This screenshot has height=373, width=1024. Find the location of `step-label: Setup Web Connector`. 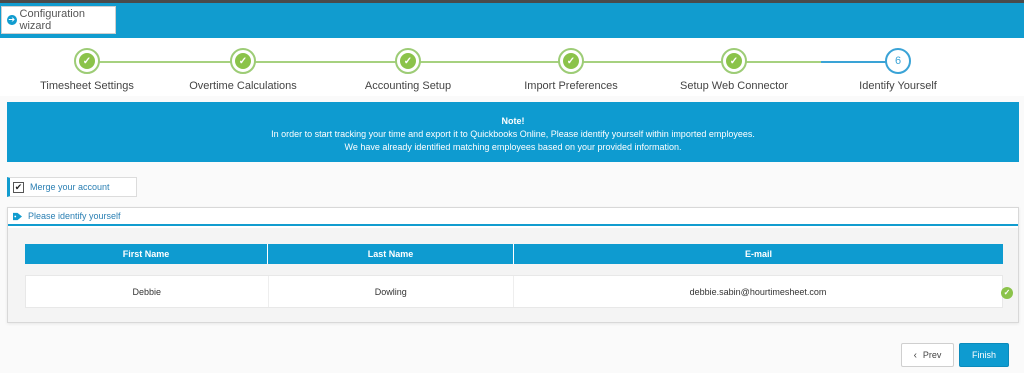

step-label: Setup Web Connector is located at coordinates (734, 86).